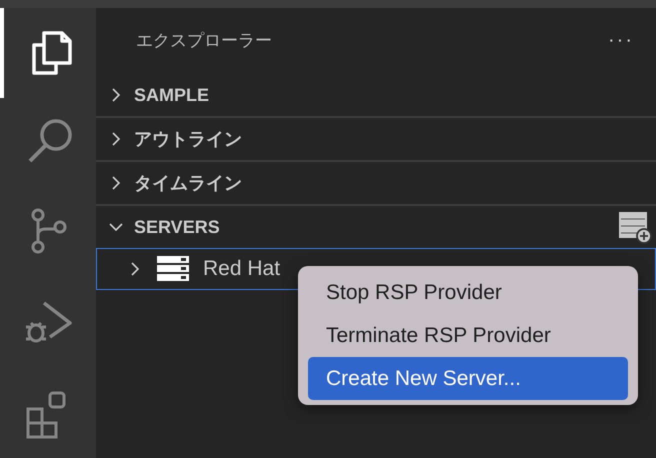  I want to click on add-server-icon, so click(635, 227).